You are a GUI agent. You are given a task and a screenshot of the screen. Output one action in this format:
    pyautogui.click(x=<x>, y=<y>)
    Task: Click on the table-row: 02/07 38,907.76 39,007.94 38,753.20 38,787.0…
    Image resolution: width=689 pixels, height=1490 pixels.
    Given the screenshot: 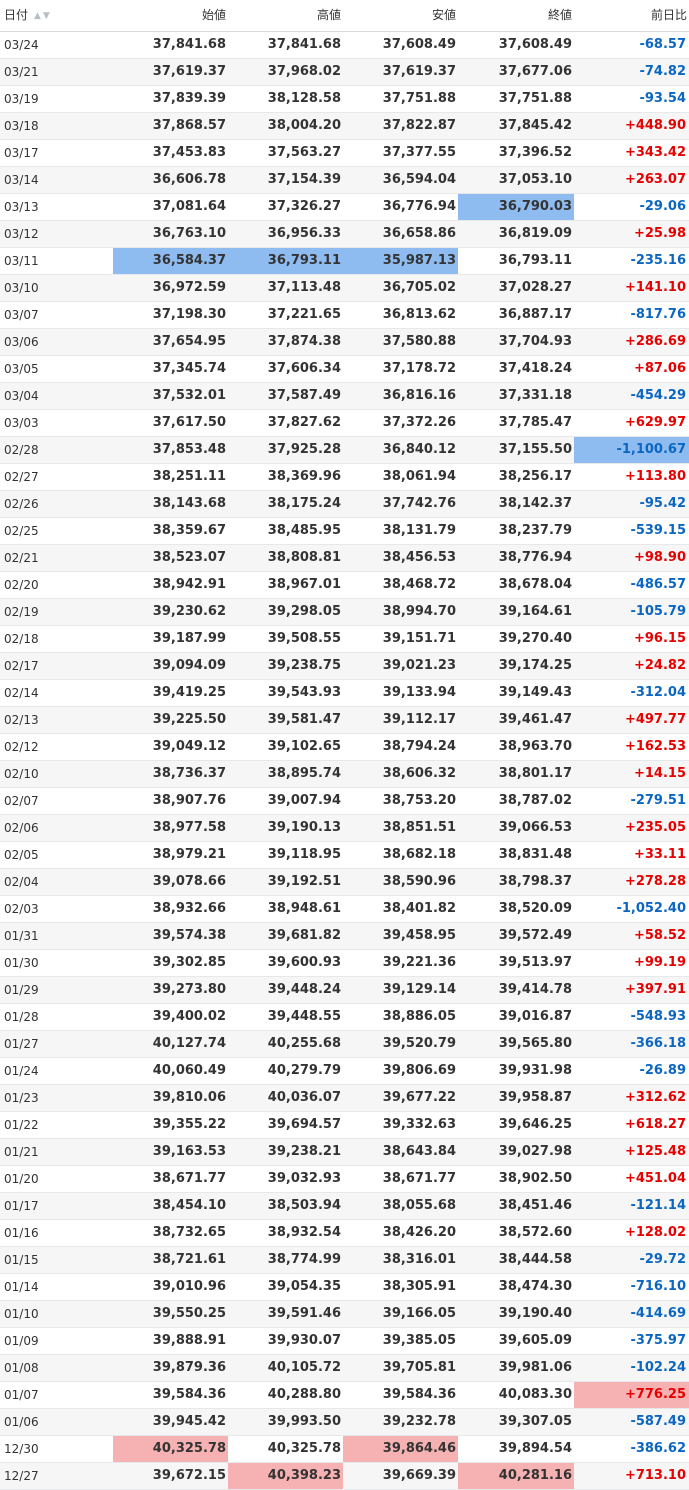 What is the action you would take?
    pyautogui.click(x=344, y=801)
    